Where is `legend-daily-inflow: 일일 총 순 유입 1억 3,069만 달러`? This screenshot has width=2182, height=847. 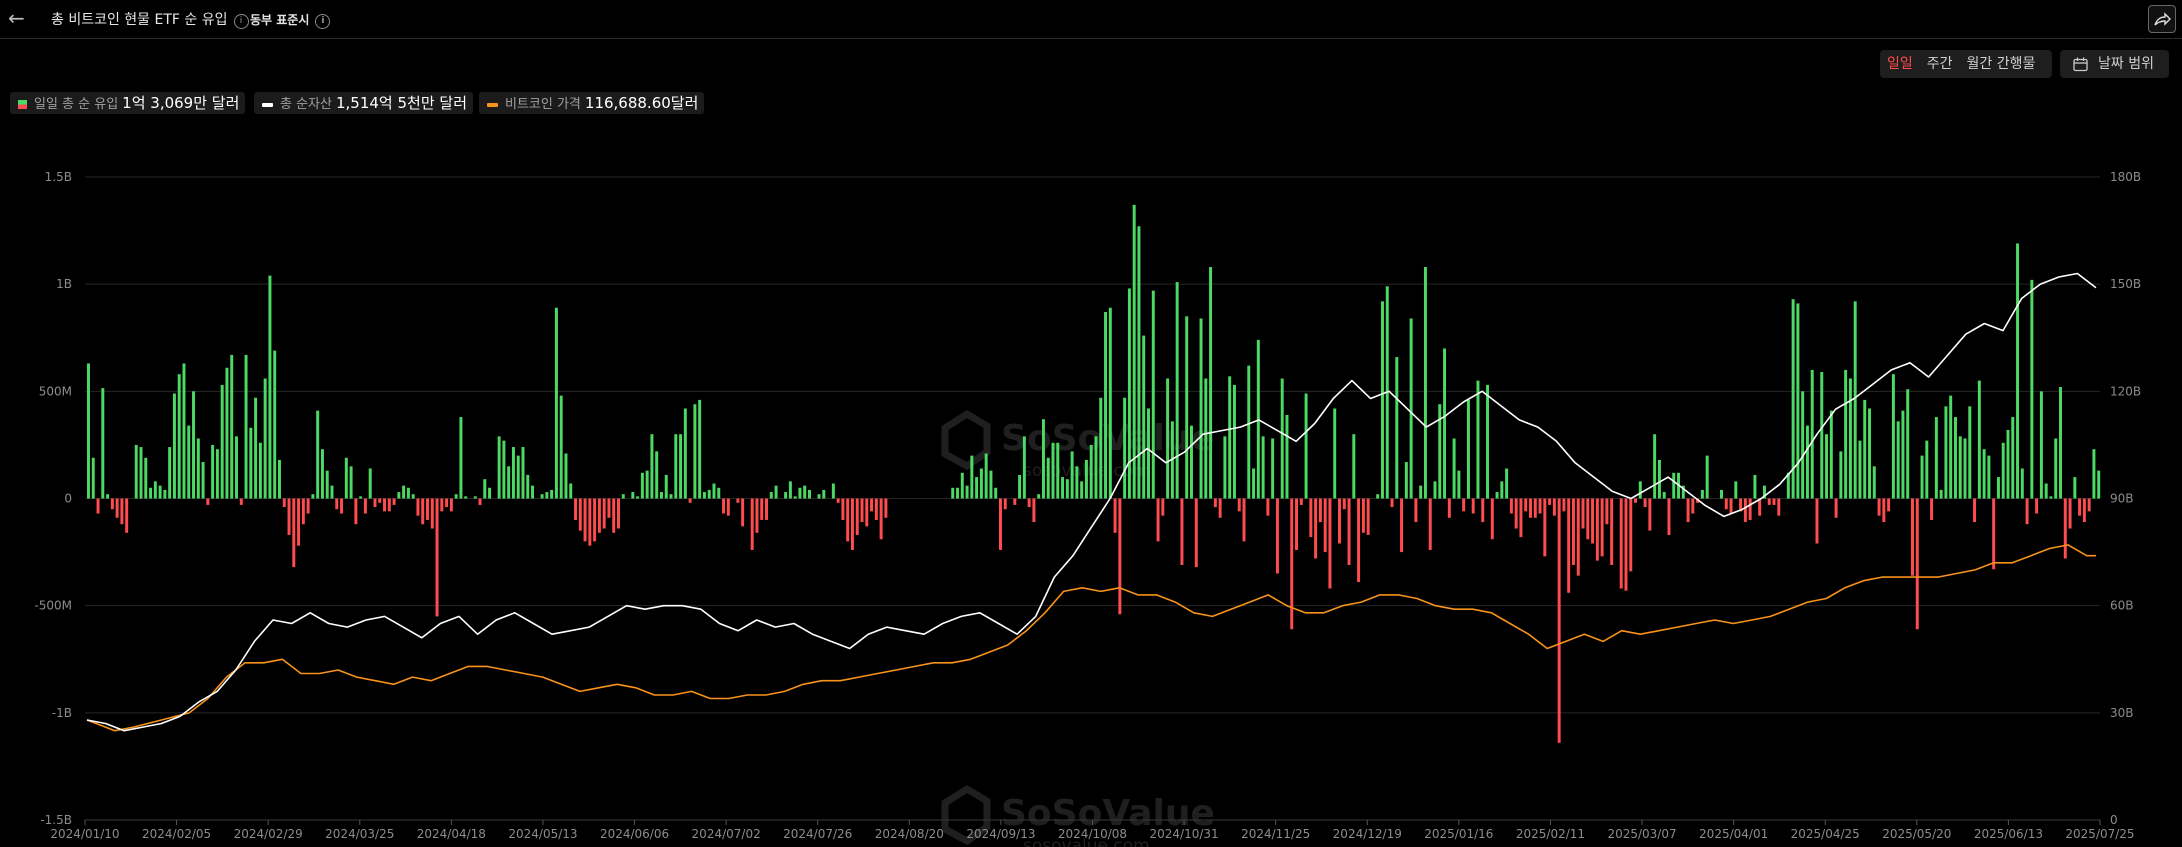
legend-daily-inflow: 일일 총 순 유입 1억 3,069만 달러 is located at coordinates (128, 103).